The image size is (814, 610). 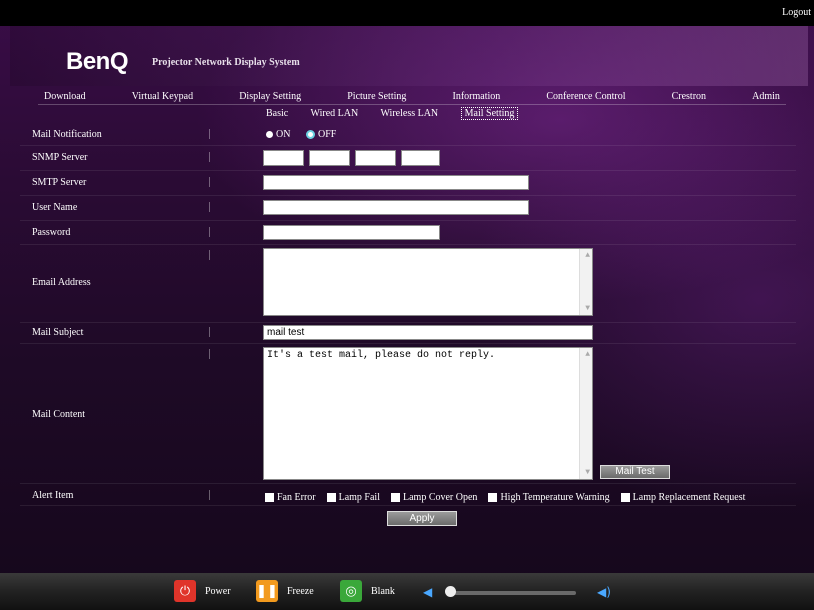 What do you see at coordinates (367, 591) in the screenshot?
I see `blank-control: ◎ Blank` at bounding box center [367, 591].